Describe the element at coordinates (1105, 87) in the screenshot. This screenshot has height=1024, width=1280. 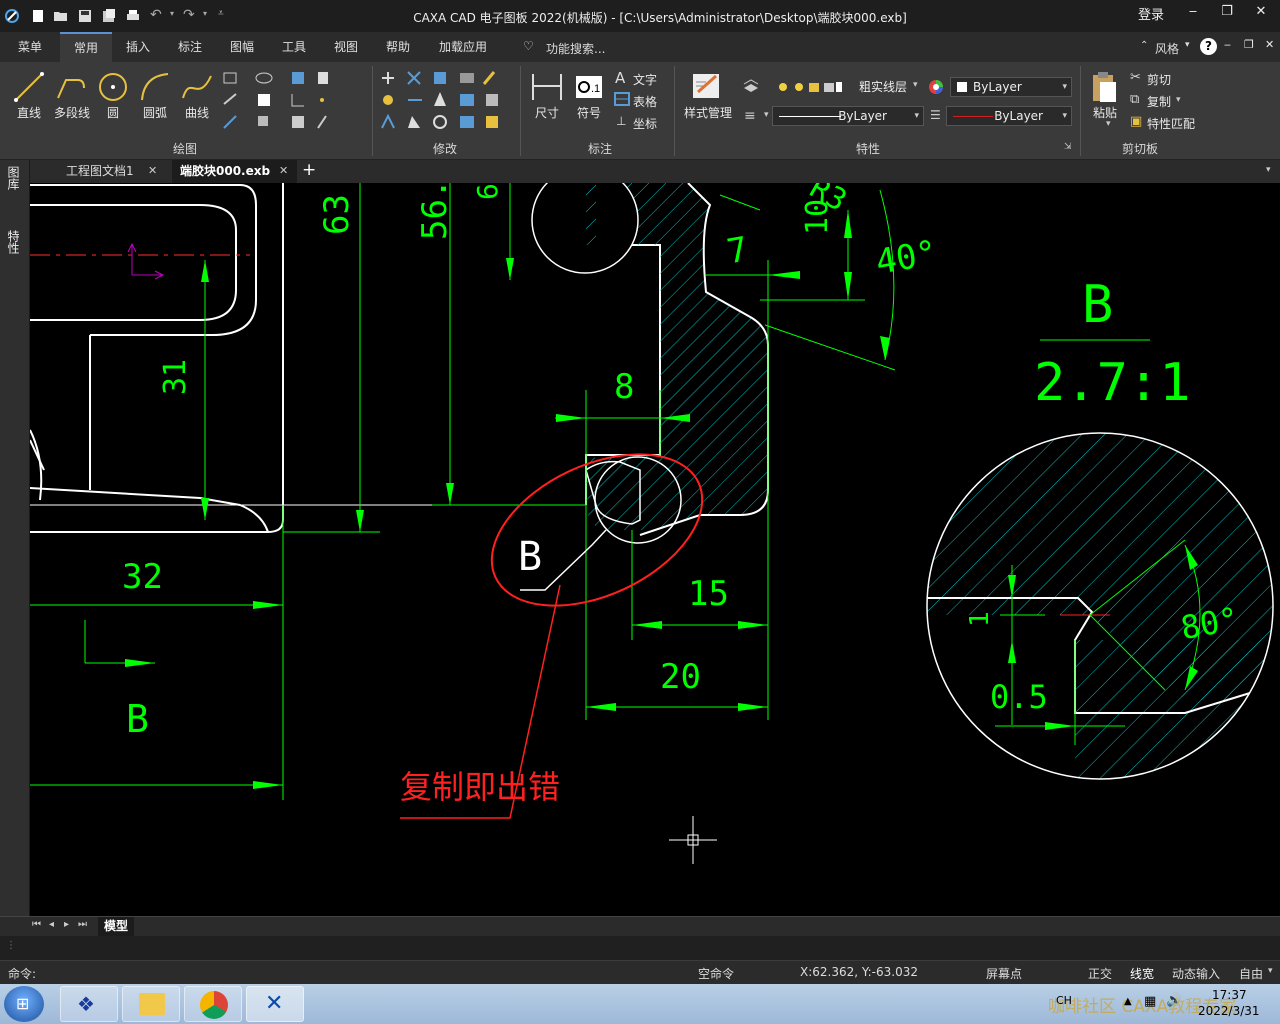
I see `paste-icon` at that location.